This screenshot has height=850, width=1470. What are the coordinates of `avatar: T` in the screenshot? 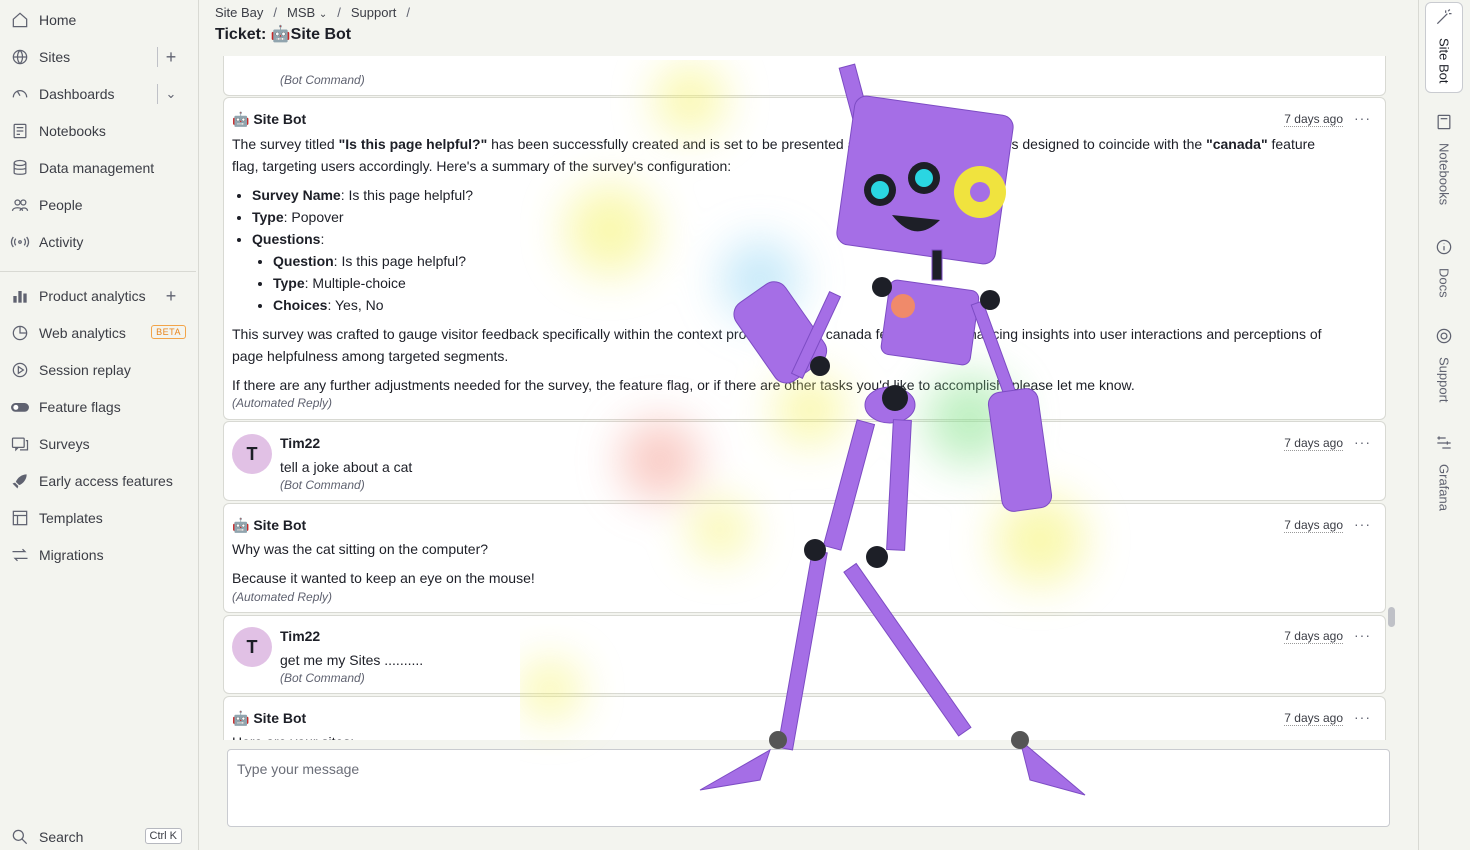 It's located at (252, 647).